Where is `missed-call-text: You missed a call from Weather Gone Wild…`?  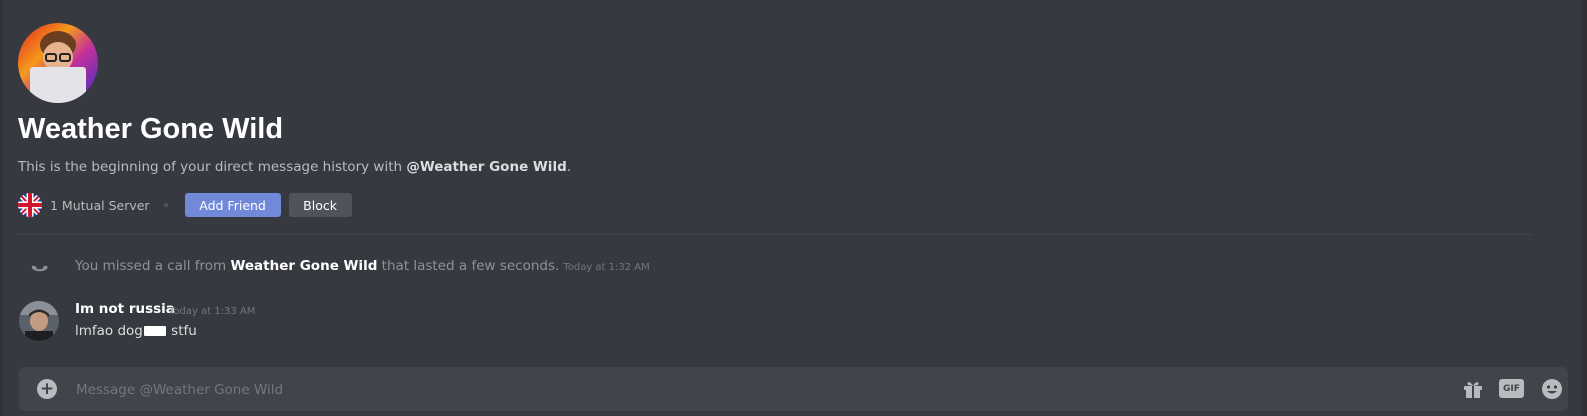 missed-call-text: You missed a call from Weather Gone Wild… is located at coordinates (362, 266).